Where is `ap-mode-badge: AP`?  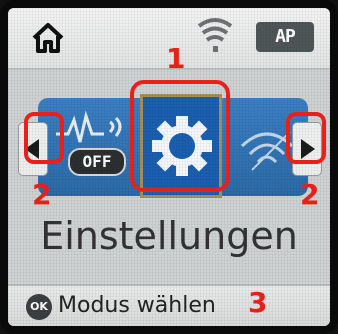 ap-mode-badge: AP is located at coordinates (285, 37).